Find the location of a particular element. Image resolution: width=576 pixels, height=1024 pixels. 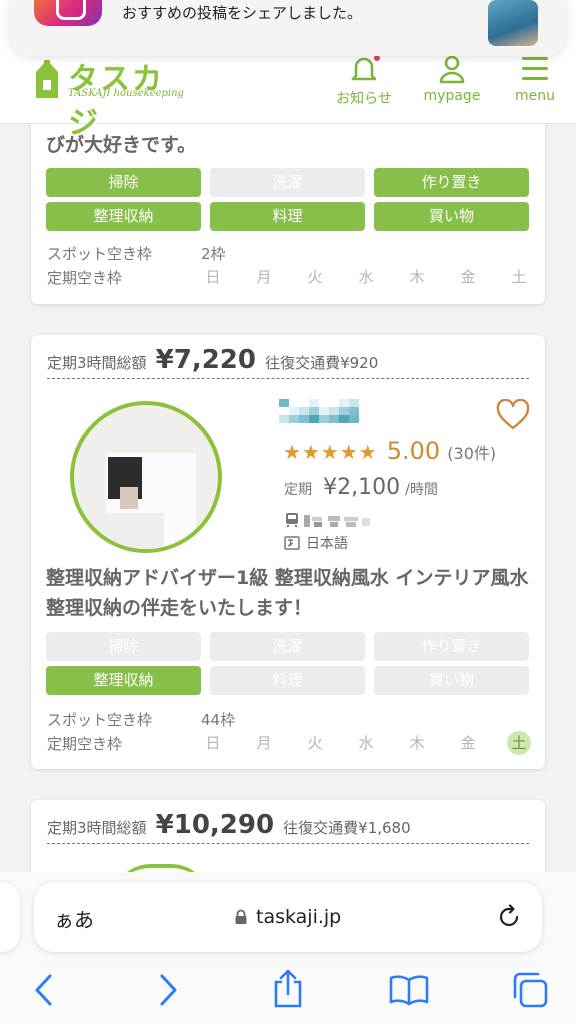

domain-text: taskaji.jp is located at coordinates (299, 917).